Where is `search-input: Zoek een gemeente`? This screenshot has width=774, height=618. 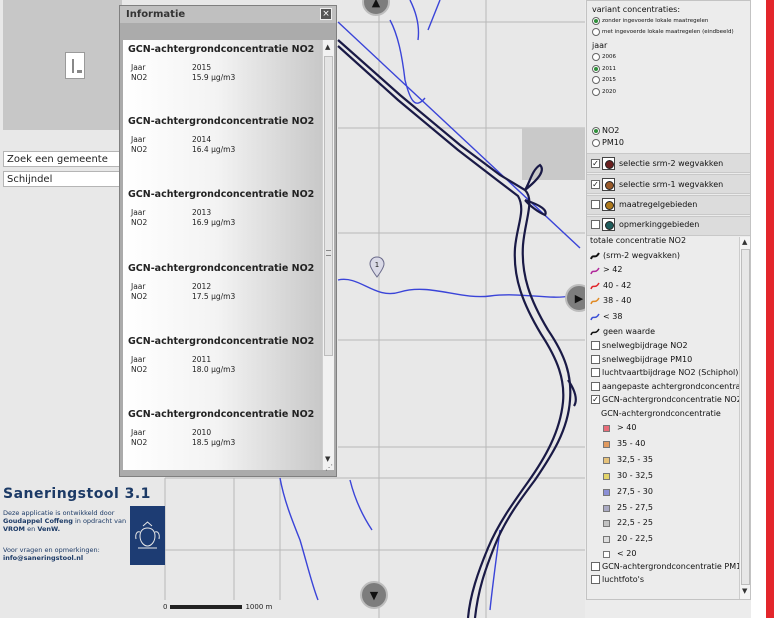
search-input: Zoek een gemeente is located at coordinates (62, 159).